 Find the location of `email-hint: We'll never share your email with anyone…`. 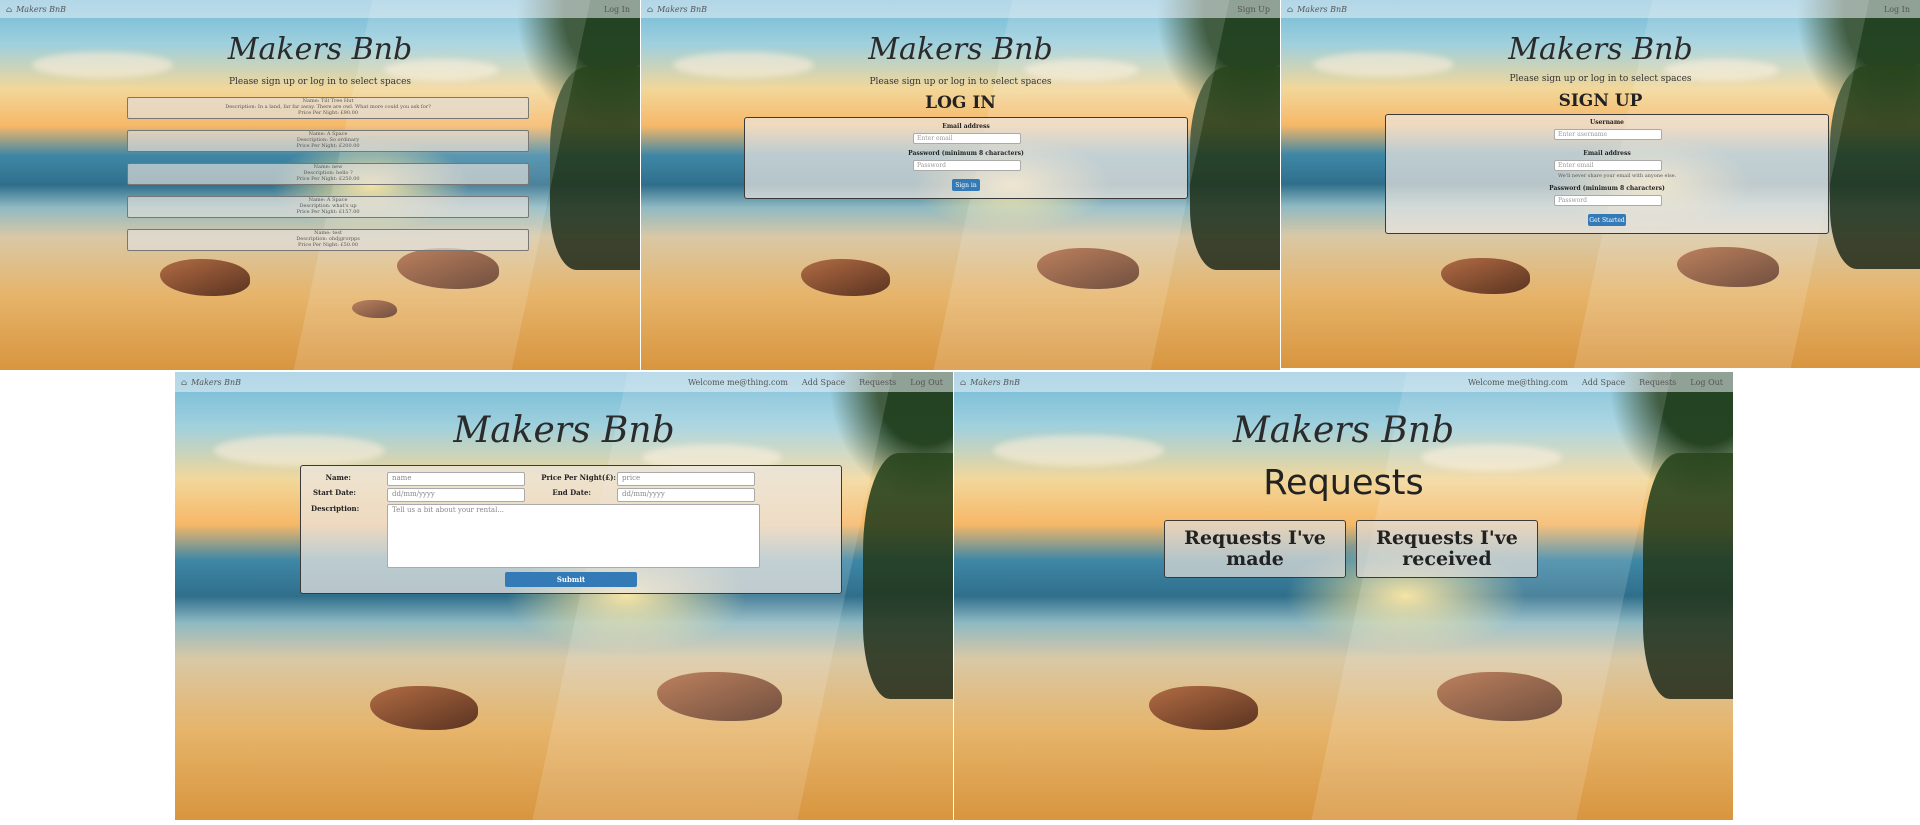

email-hint: We'll never share your email with anyone… is located at coordinates (1617, 176).